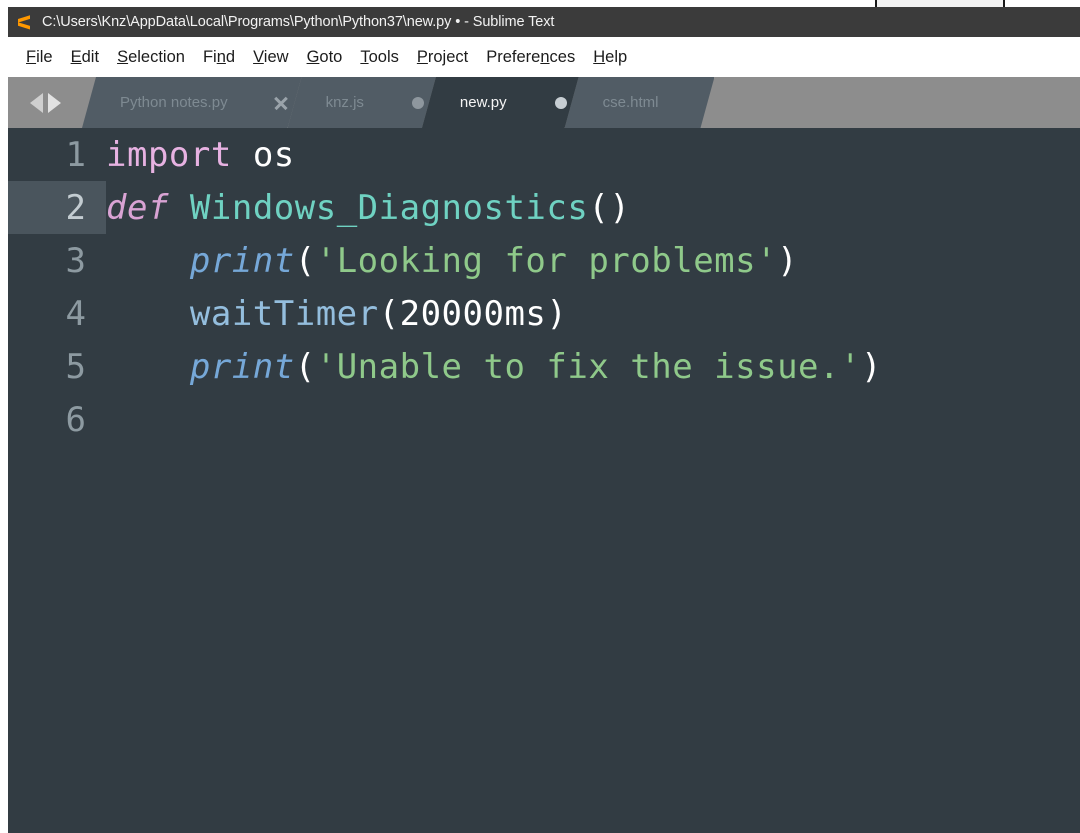 The width and height of the screenshot is (1080, 833). What do you see at coordinates (169, 154) in the screenshot?
I see `token-import: import` at bounding box center [169, 154].